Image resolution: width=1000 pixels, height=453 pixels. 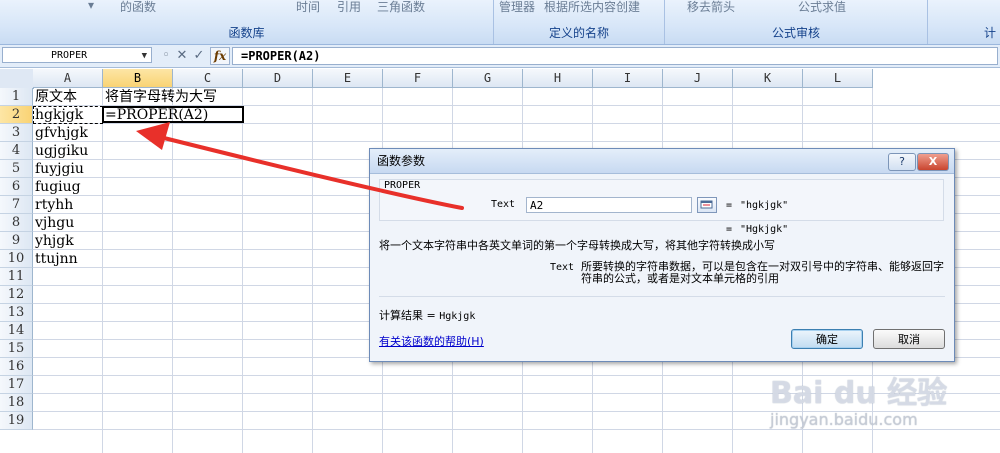 I want to click on divider, so click(x=662, y=296).